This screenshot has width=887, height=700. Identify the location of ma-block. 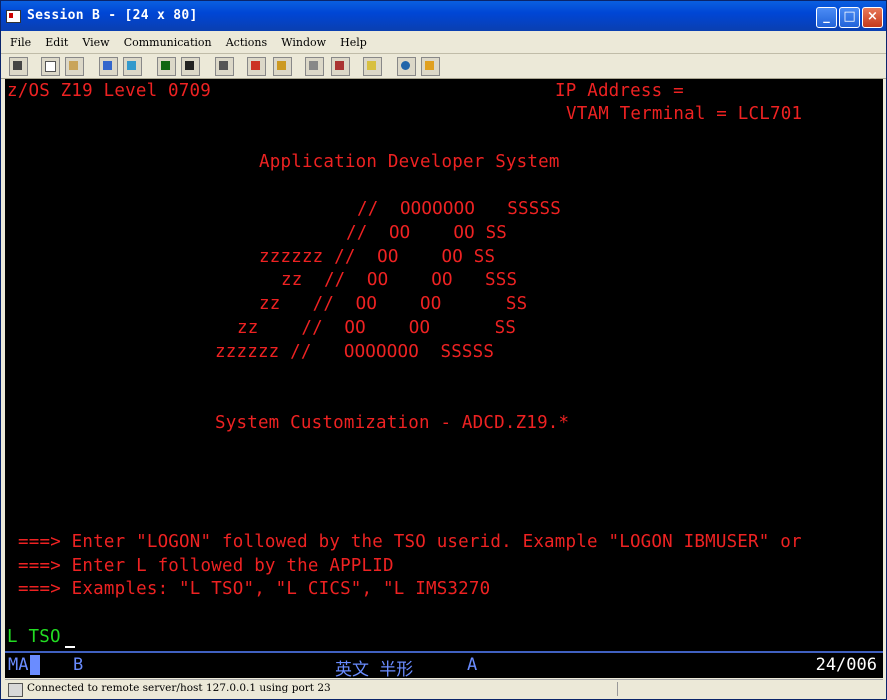
(35, 665).